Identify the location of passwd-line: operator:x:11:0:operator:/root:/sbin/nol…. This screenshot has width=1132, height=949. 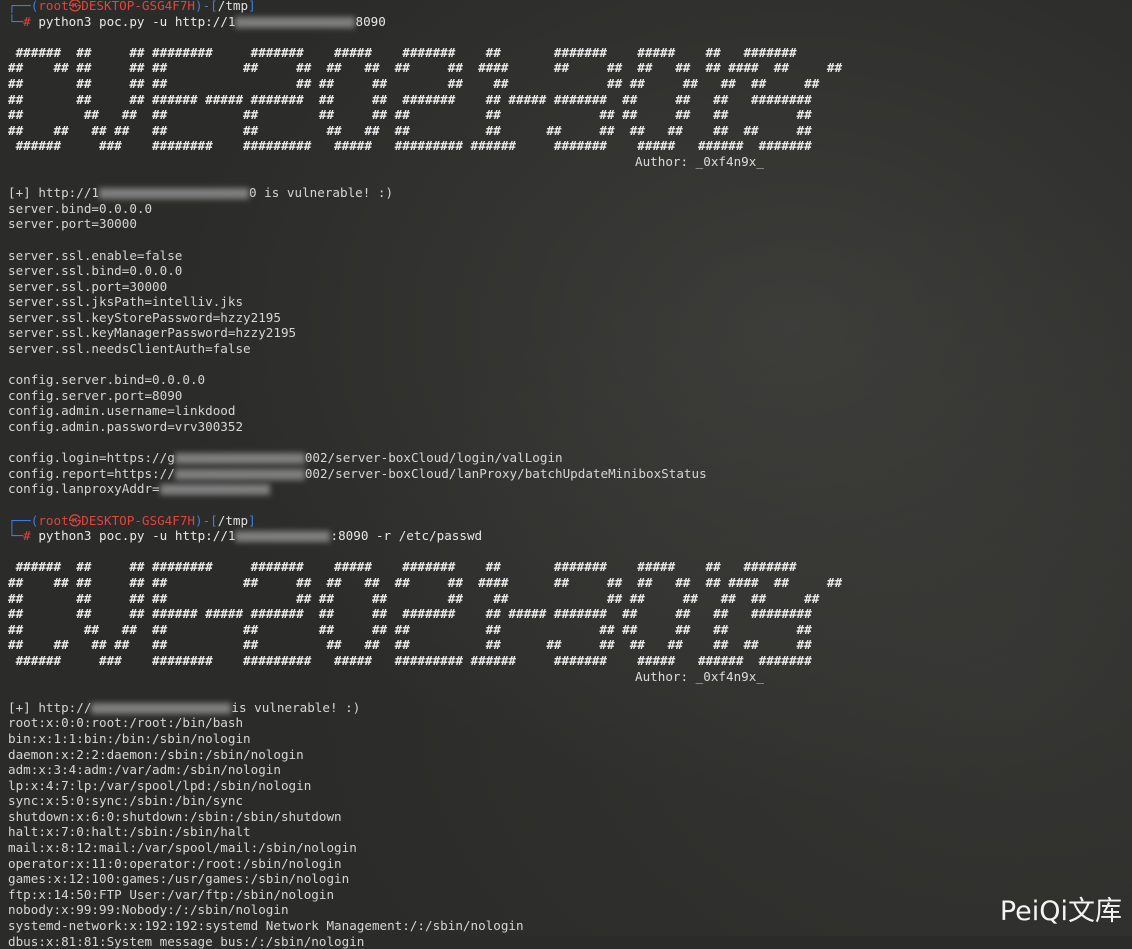
(175, 863).